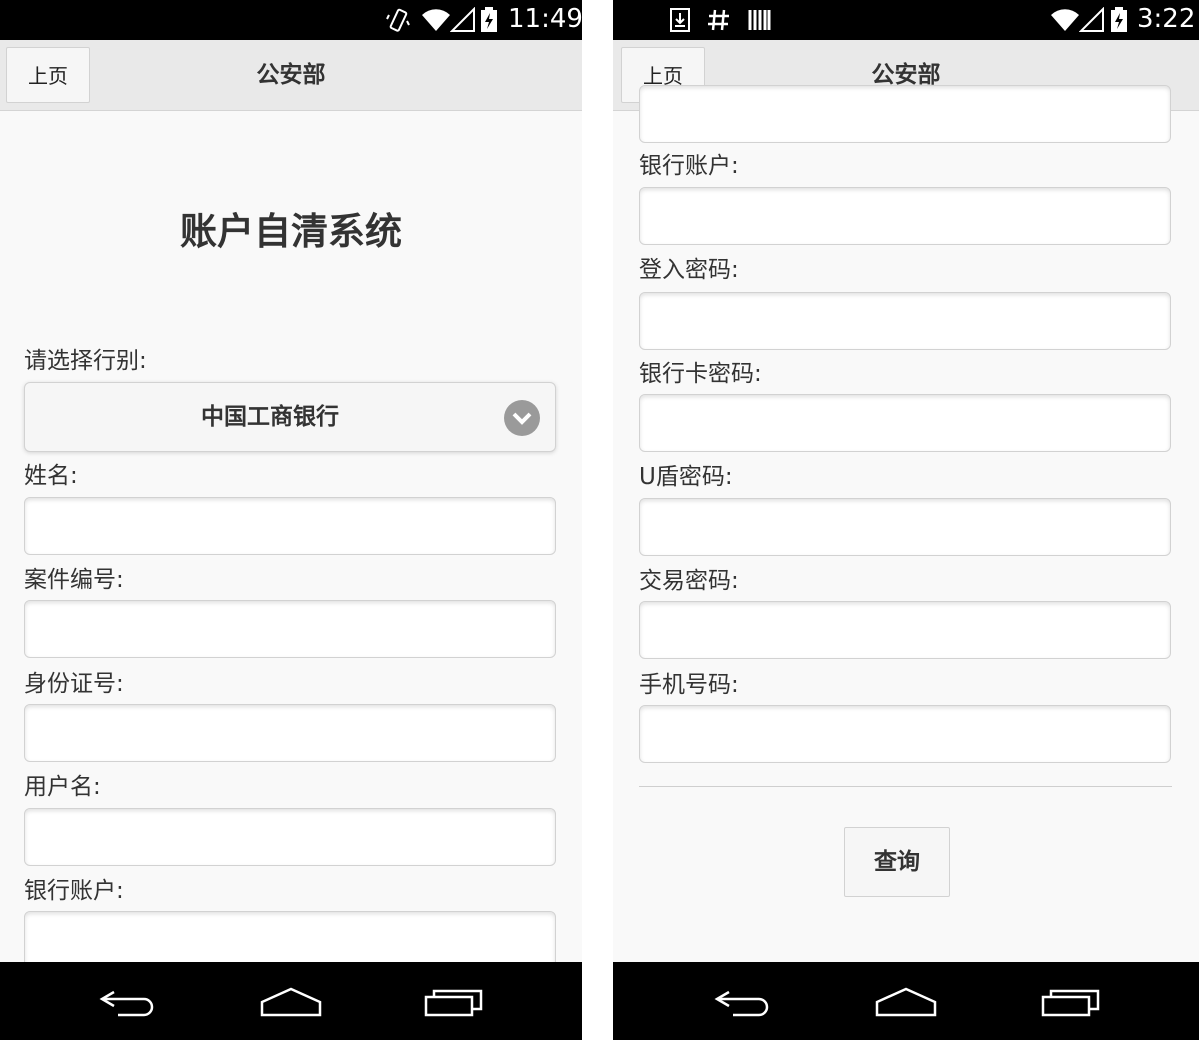 This screenshot has height=1040, width=1201. I want to click on divider, so click(905, 786).